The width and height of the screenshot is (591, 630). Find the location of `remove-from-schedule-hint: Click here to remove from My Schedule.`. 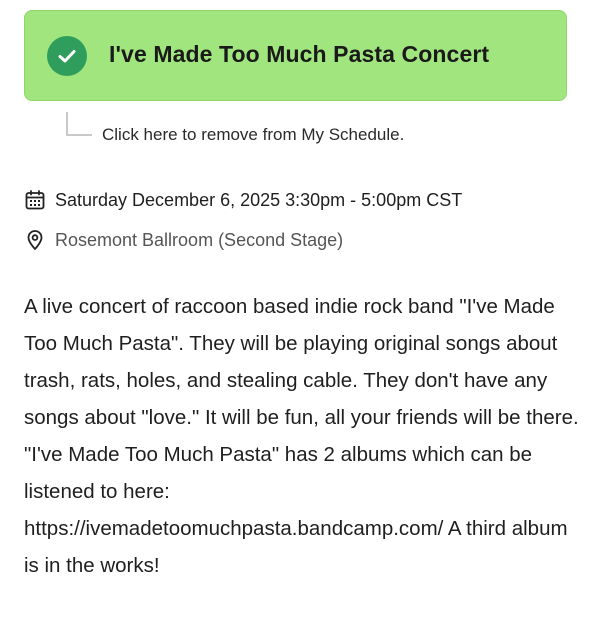

remove-from-schedule-hint: Click here to remove from My Schedule. is located at coordinates (253, 135).